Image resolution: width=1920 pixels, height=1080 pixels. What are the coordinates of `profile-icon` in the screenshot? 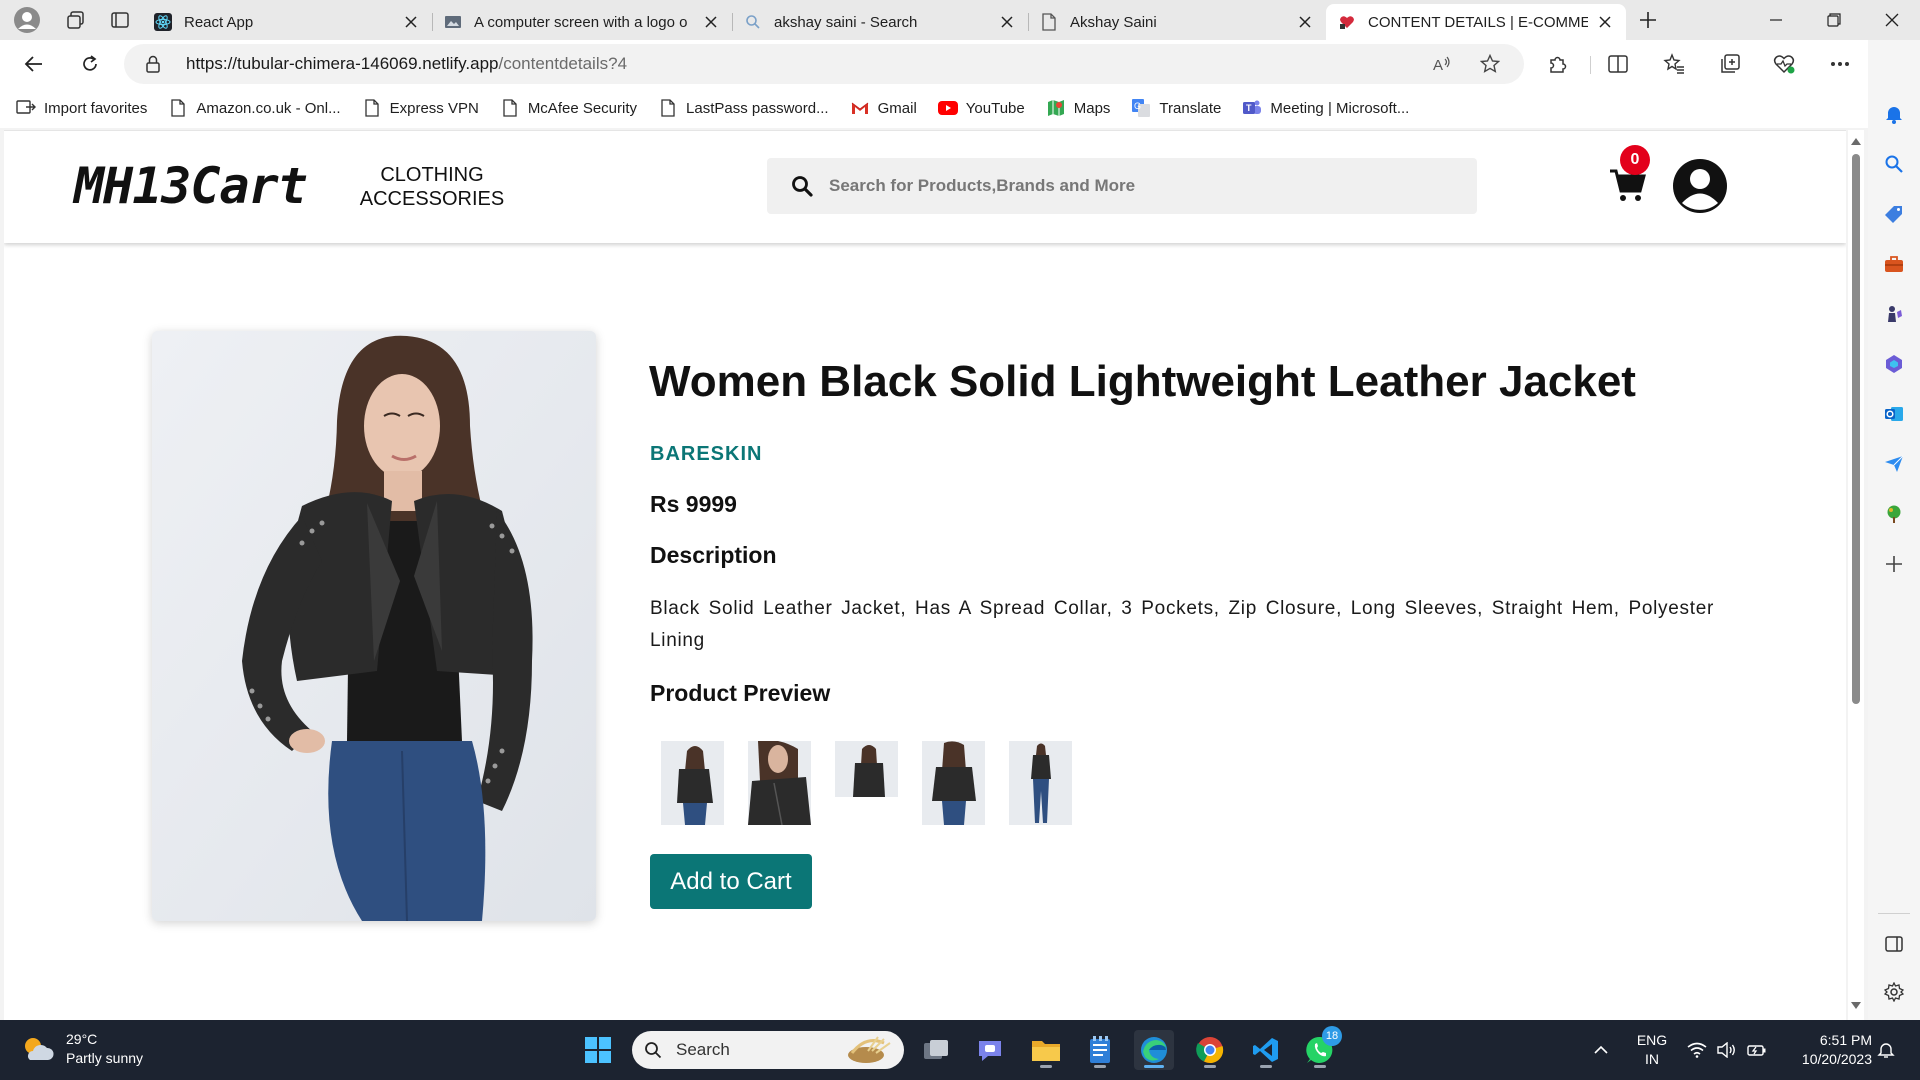 It's located at (27, 20).